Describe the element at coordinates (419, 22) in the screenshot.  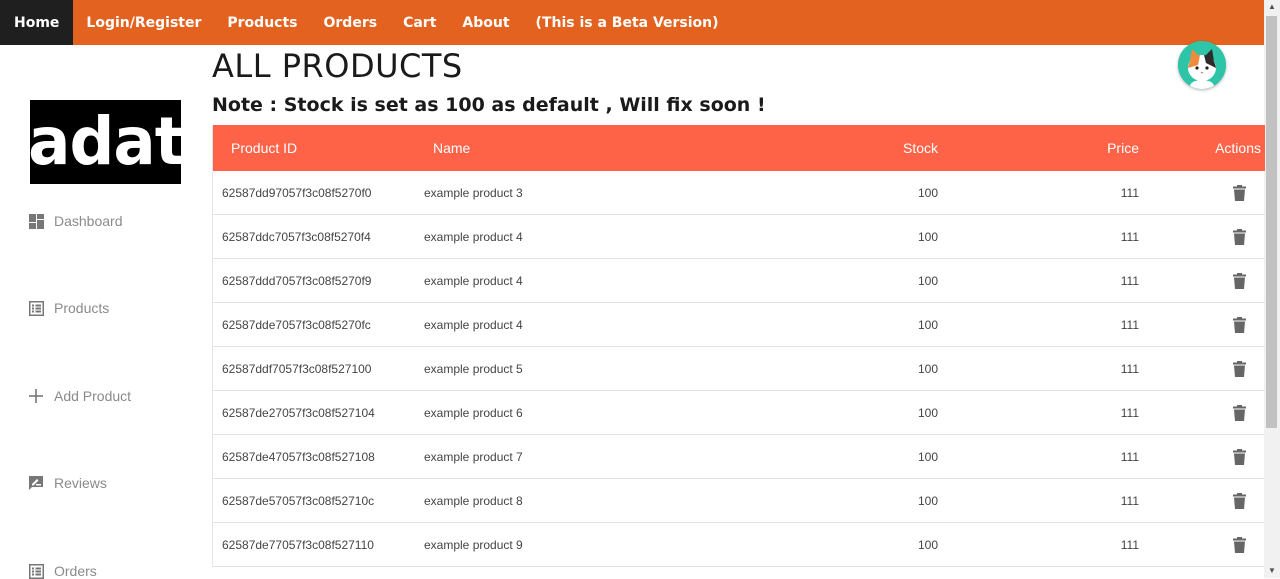
I see `nav-cart: Cart` at that location.